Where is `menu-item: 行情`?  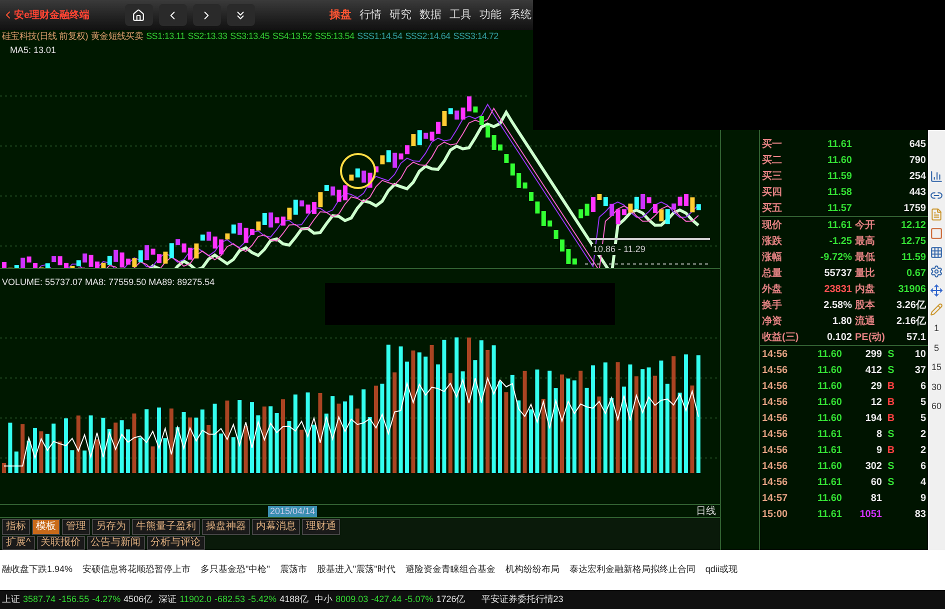
menu-item: 行情 is located at coordinates (371, 15).